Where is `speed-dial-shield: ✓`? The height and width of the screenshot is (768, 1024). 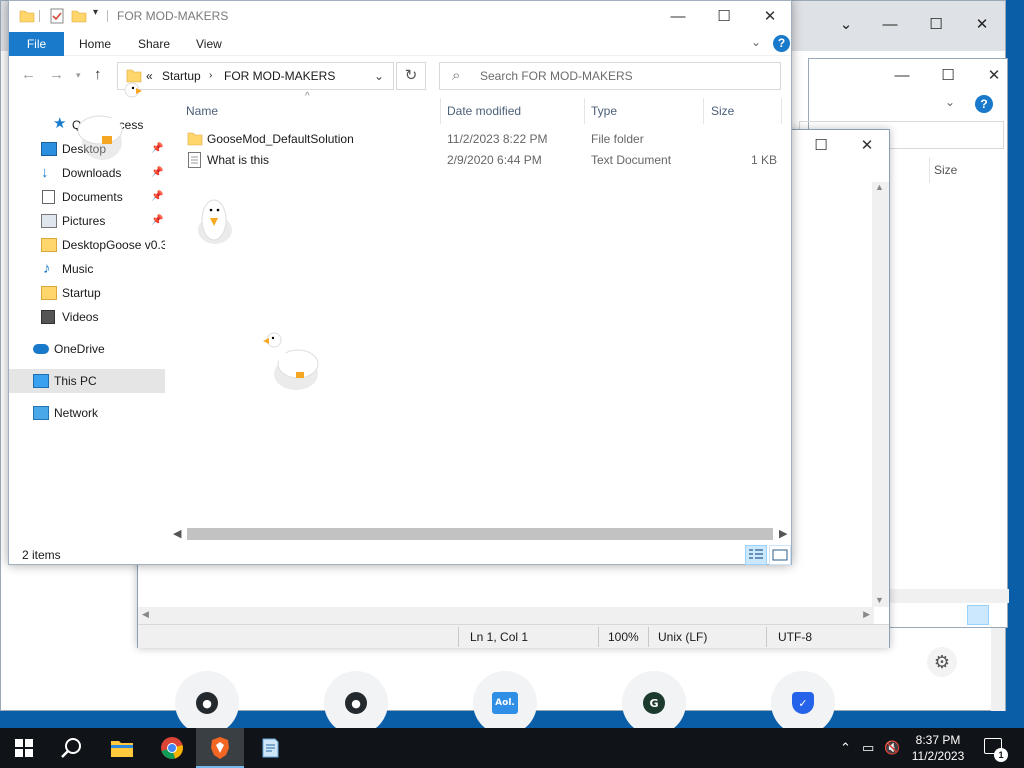 speed-dial-shield: ✓ is located at coordinates (803, 703).